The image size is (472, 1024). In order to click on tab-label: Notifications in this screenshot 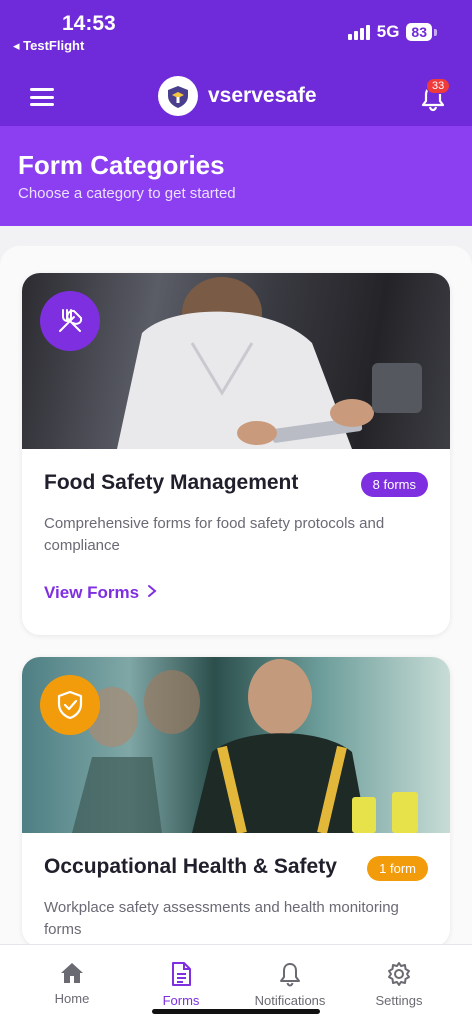, I will do `click(290, 1000)`.